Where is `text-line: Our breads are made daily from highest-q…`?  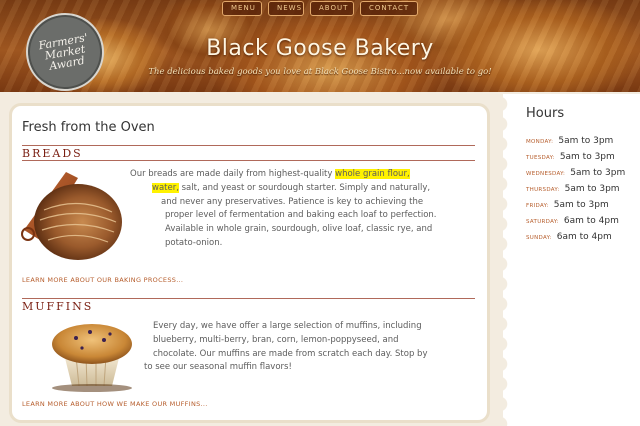 text-line: Our breads are made daily from highest-q… is located at coordinates (270, 174).